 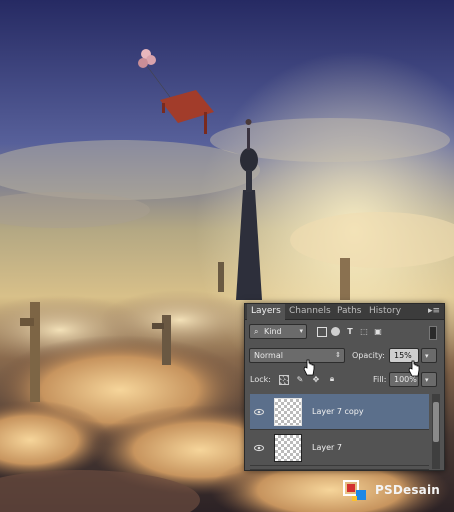 I want to click on layer-row-layer-7-copy: Layer 7 copy, so click(x=339, y=412).